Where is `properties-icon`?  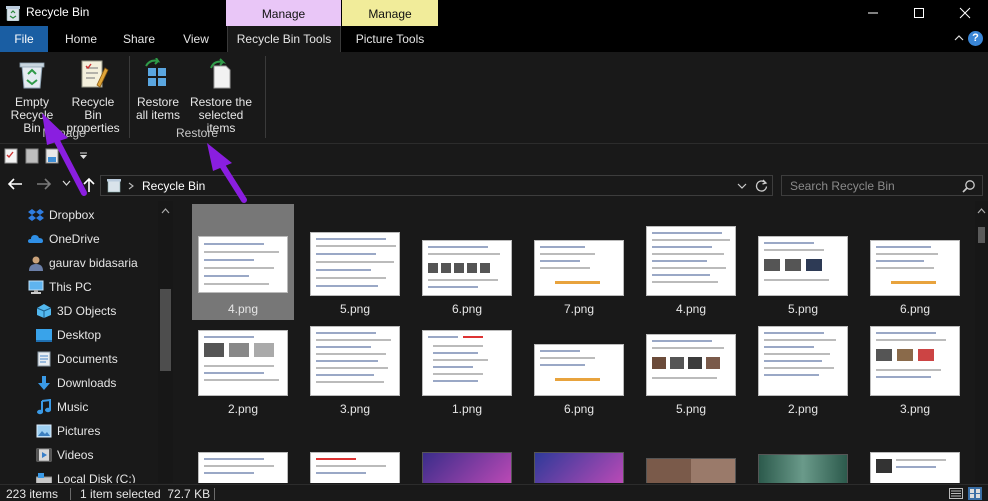 properties-icon is located at coordinates (95, 74).